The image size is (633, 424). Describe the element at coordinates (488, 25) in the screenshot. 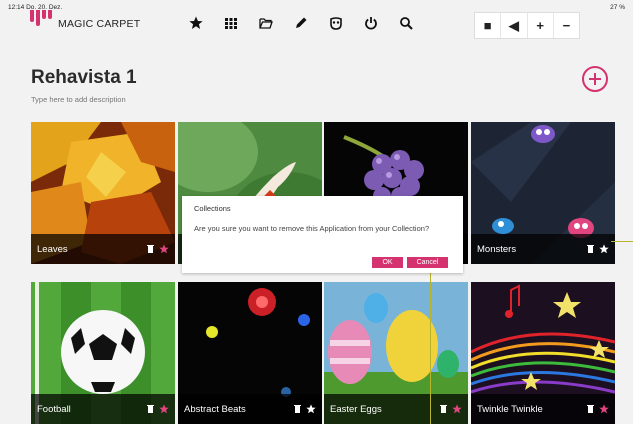

I see `stop-button: ■` at that location.